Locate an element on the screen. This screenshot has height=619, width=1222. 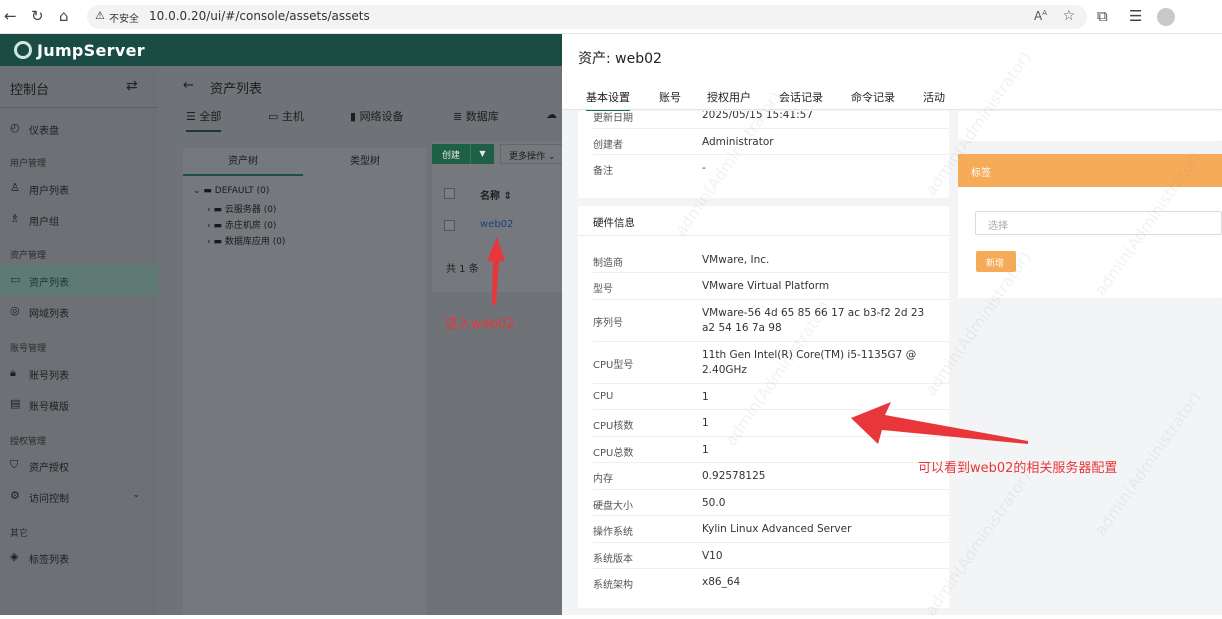
favorite-star-icon: ☆ is located at coordinates (1068, 16).